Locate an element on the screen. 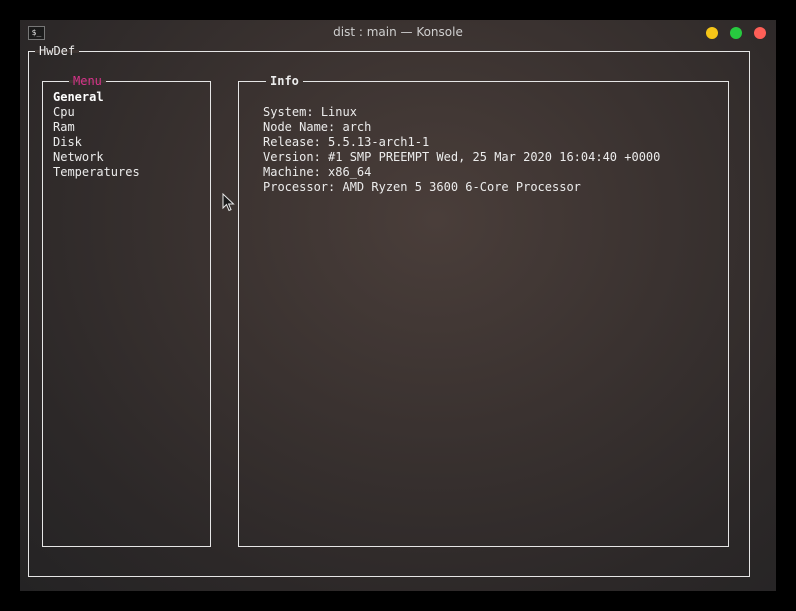  info-value: 5.5.13-arch1-1 is located at coordinates (379, 142).